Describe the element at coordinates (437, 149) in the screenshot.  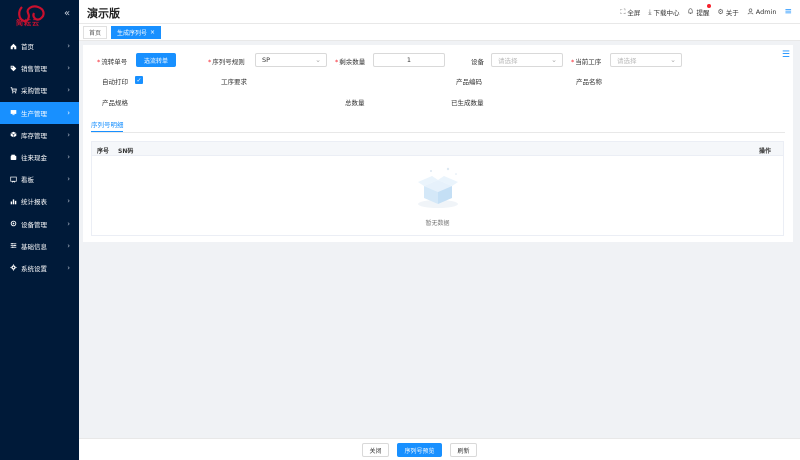
I see `table-header: 序号 SN码 操作` at that location.